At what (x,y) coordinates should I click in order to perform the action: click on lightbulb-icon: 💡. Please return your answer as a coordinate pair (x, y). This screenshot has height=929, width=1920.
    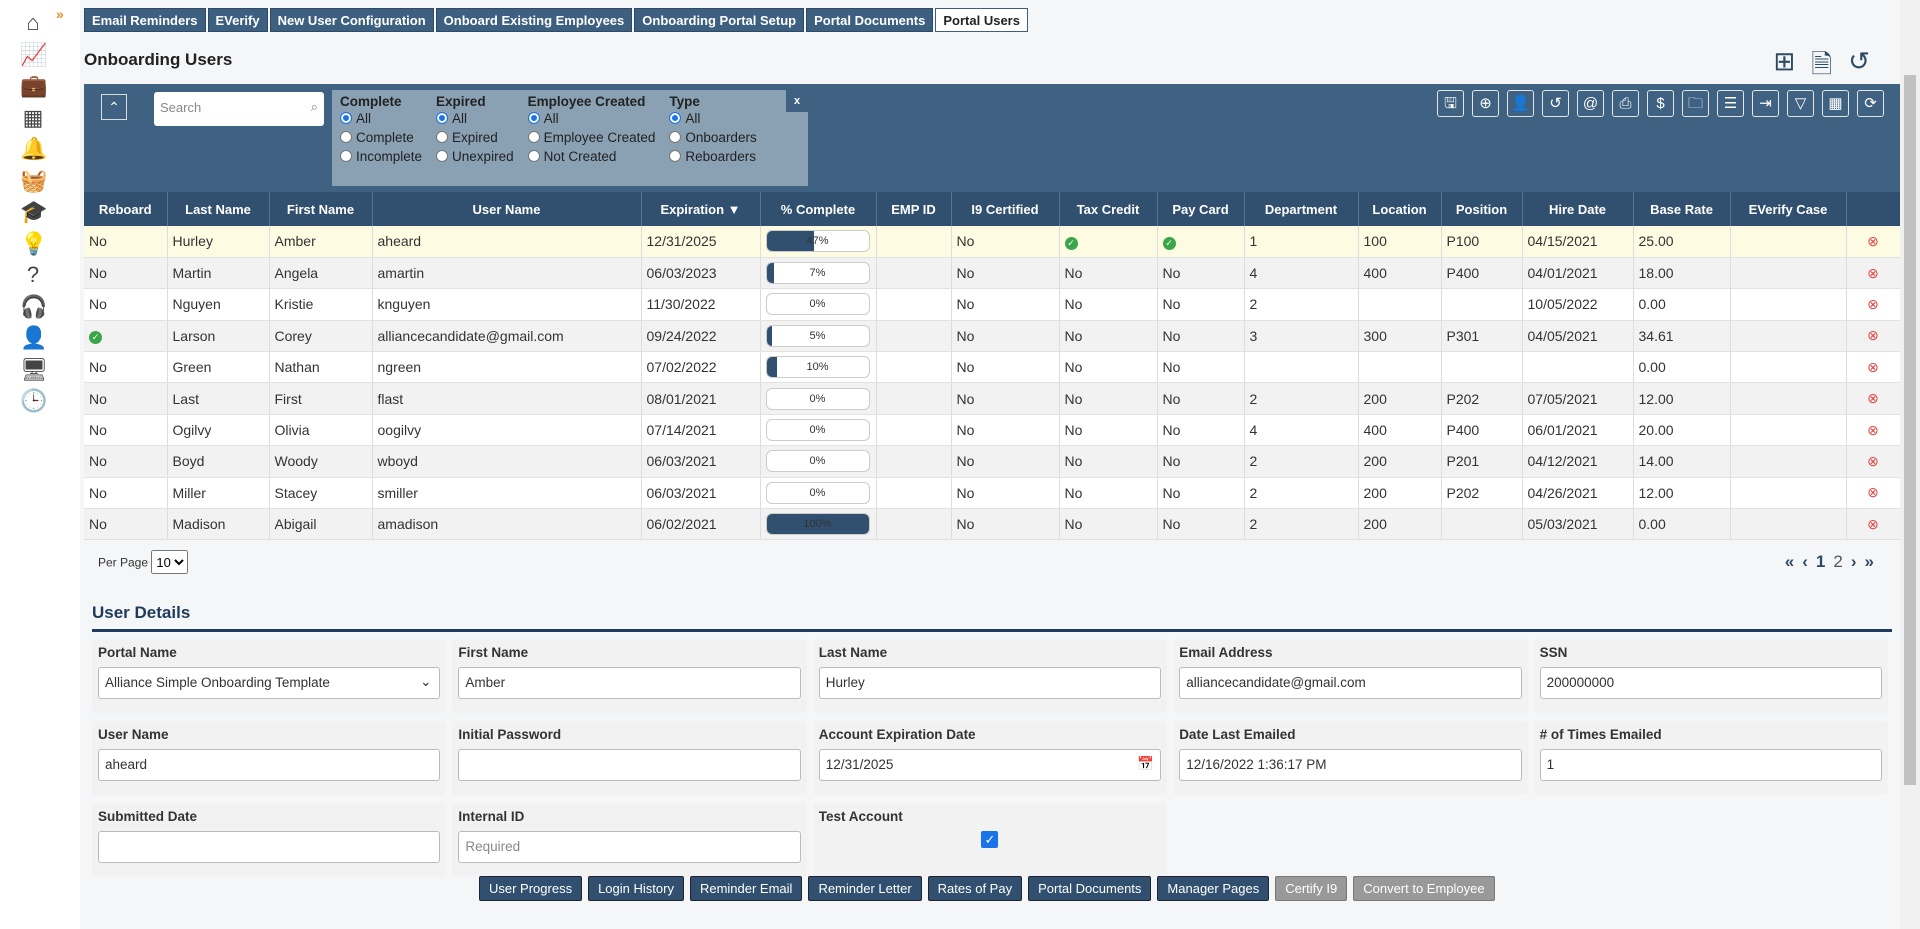
    Looking at the image, I should click on (33, 244).